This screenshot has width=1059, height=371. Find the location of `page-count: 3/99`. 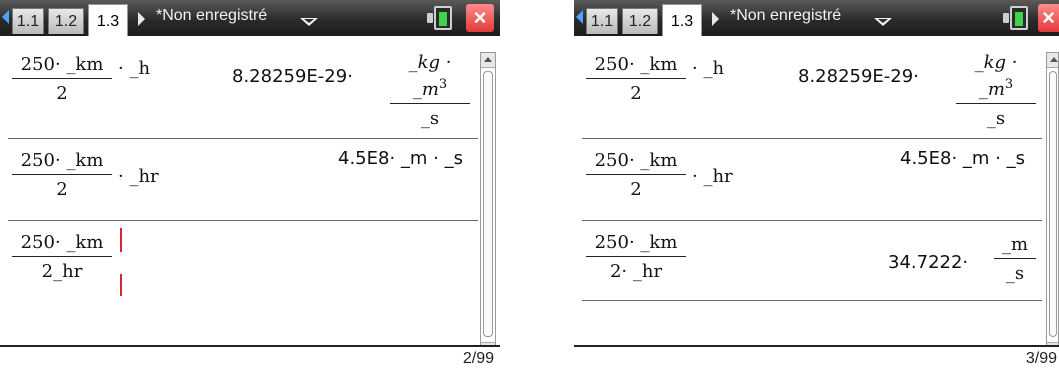

page-count: 3/99 is located at coordinates (1041, 358).